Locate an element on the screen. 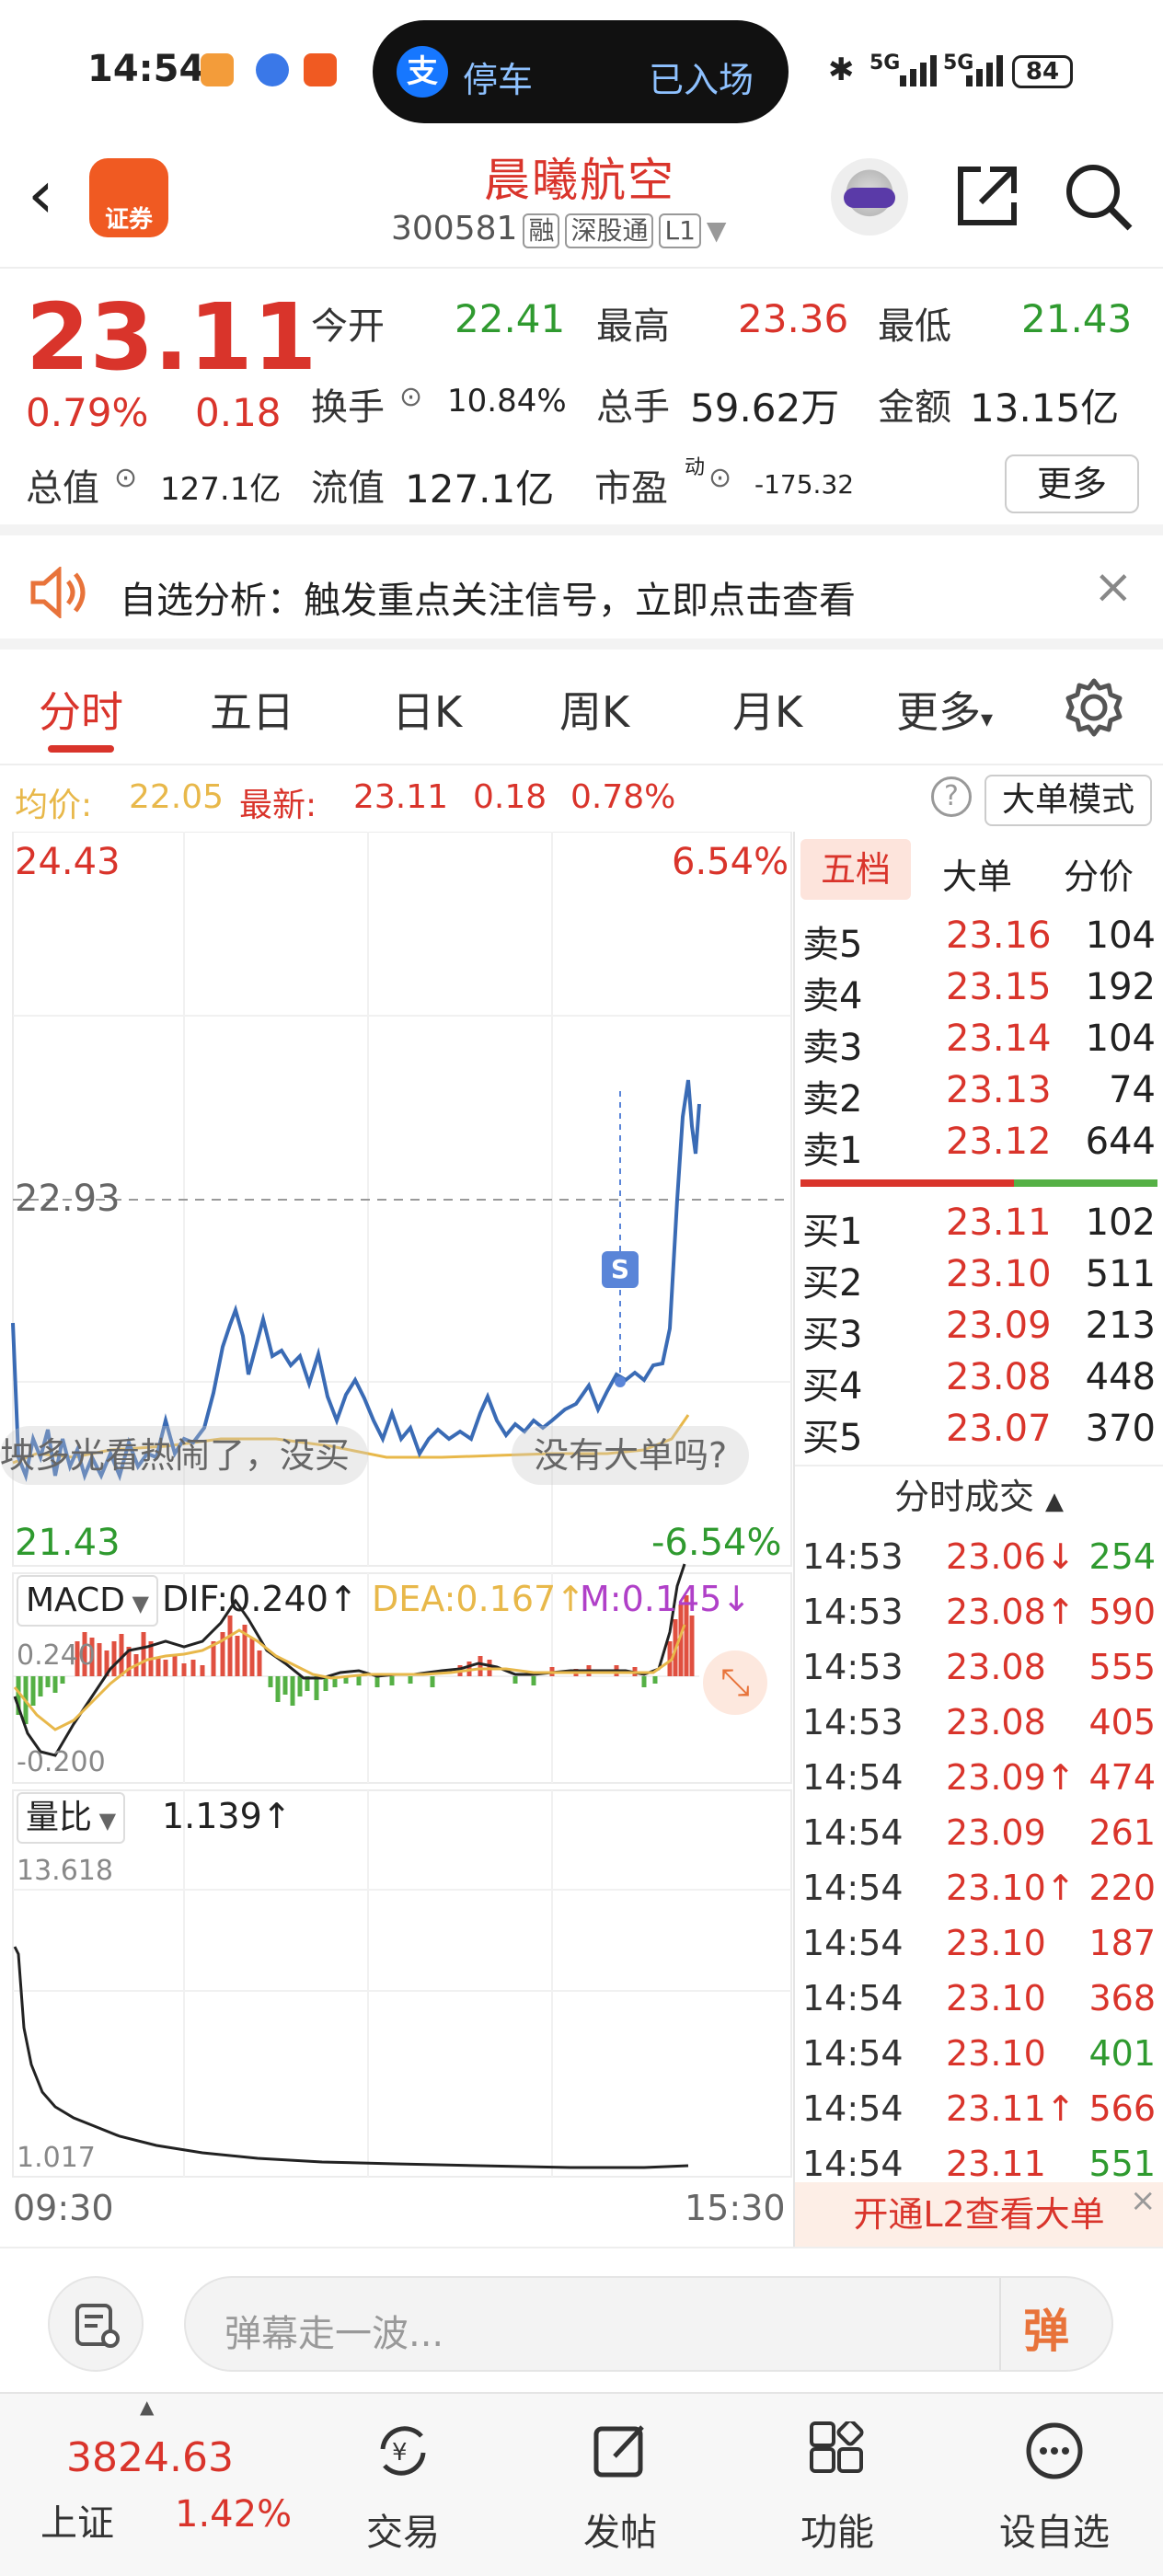 The width and height of the screenshot is (1163, 2576). securities-logo: 证券 is located at coordinates (129, 197).